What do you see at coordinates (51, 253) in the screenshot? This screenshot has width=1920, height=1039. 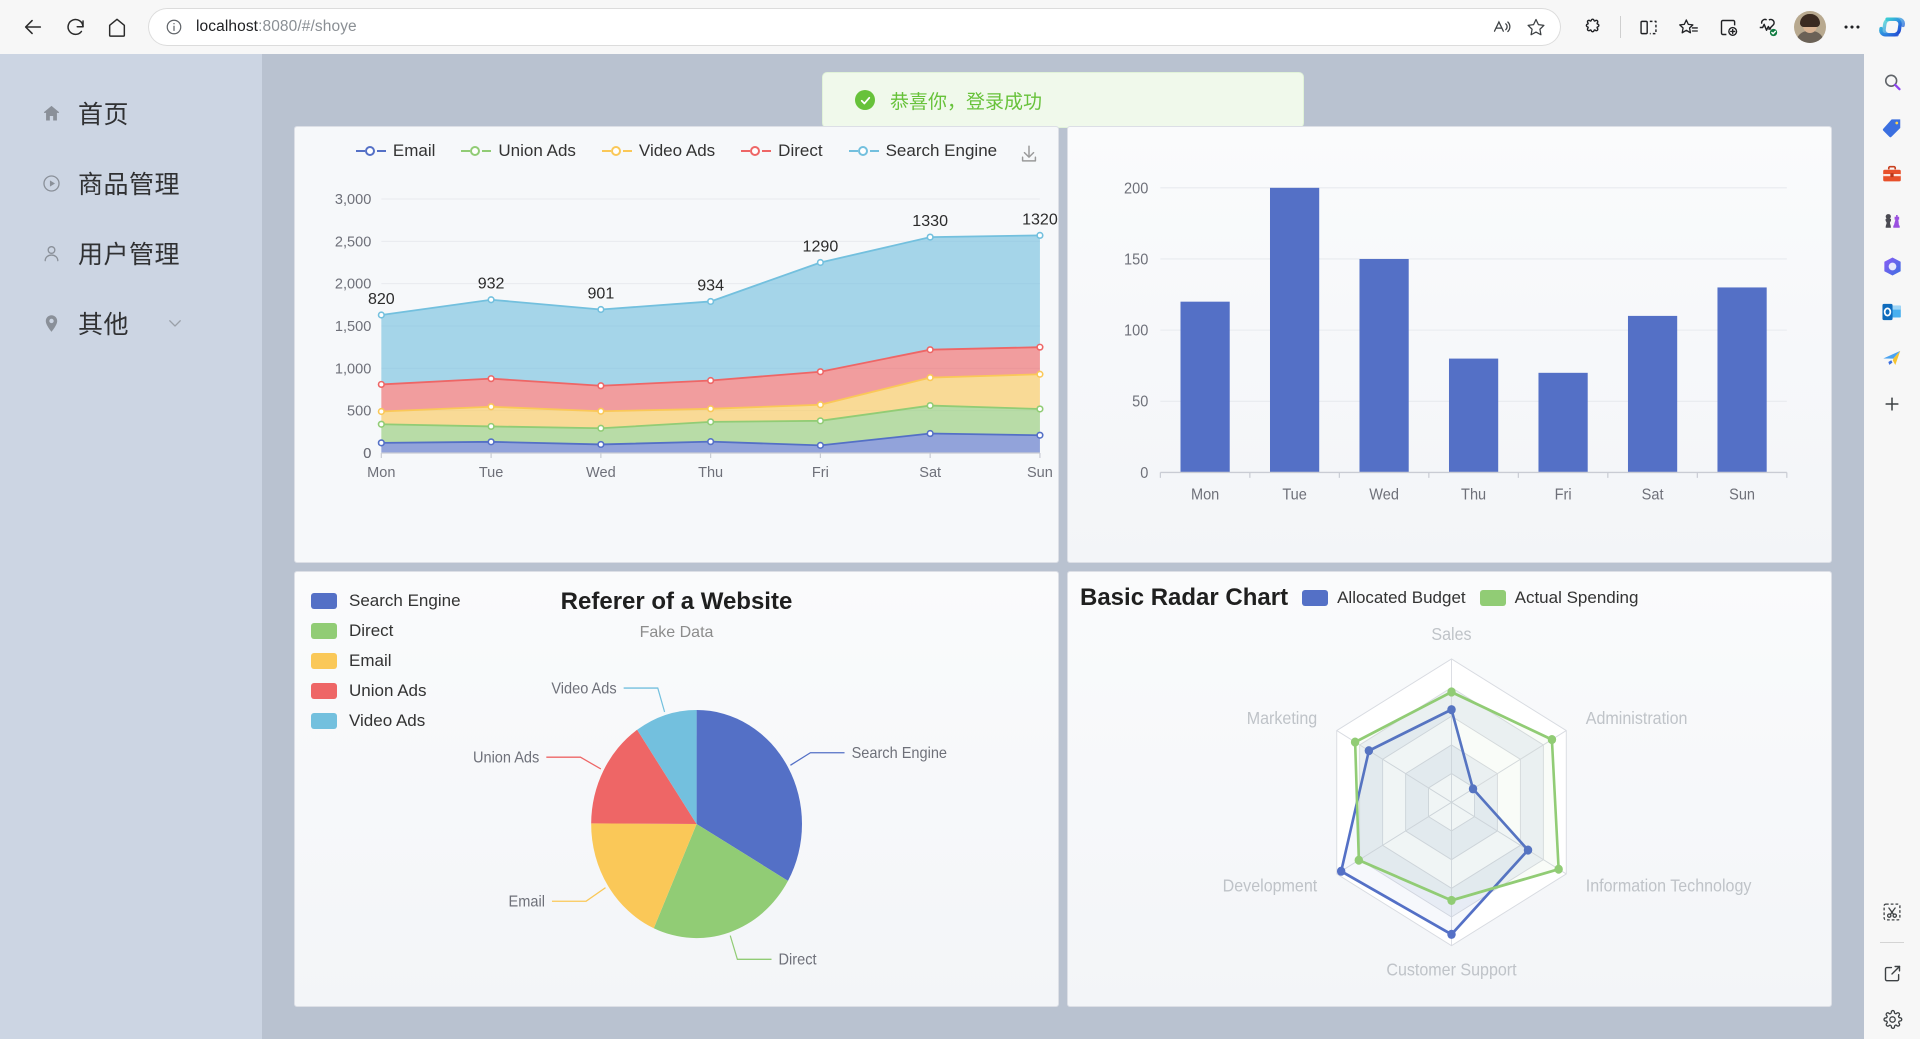 I see `user-icon` at bounding box center [51, 253].